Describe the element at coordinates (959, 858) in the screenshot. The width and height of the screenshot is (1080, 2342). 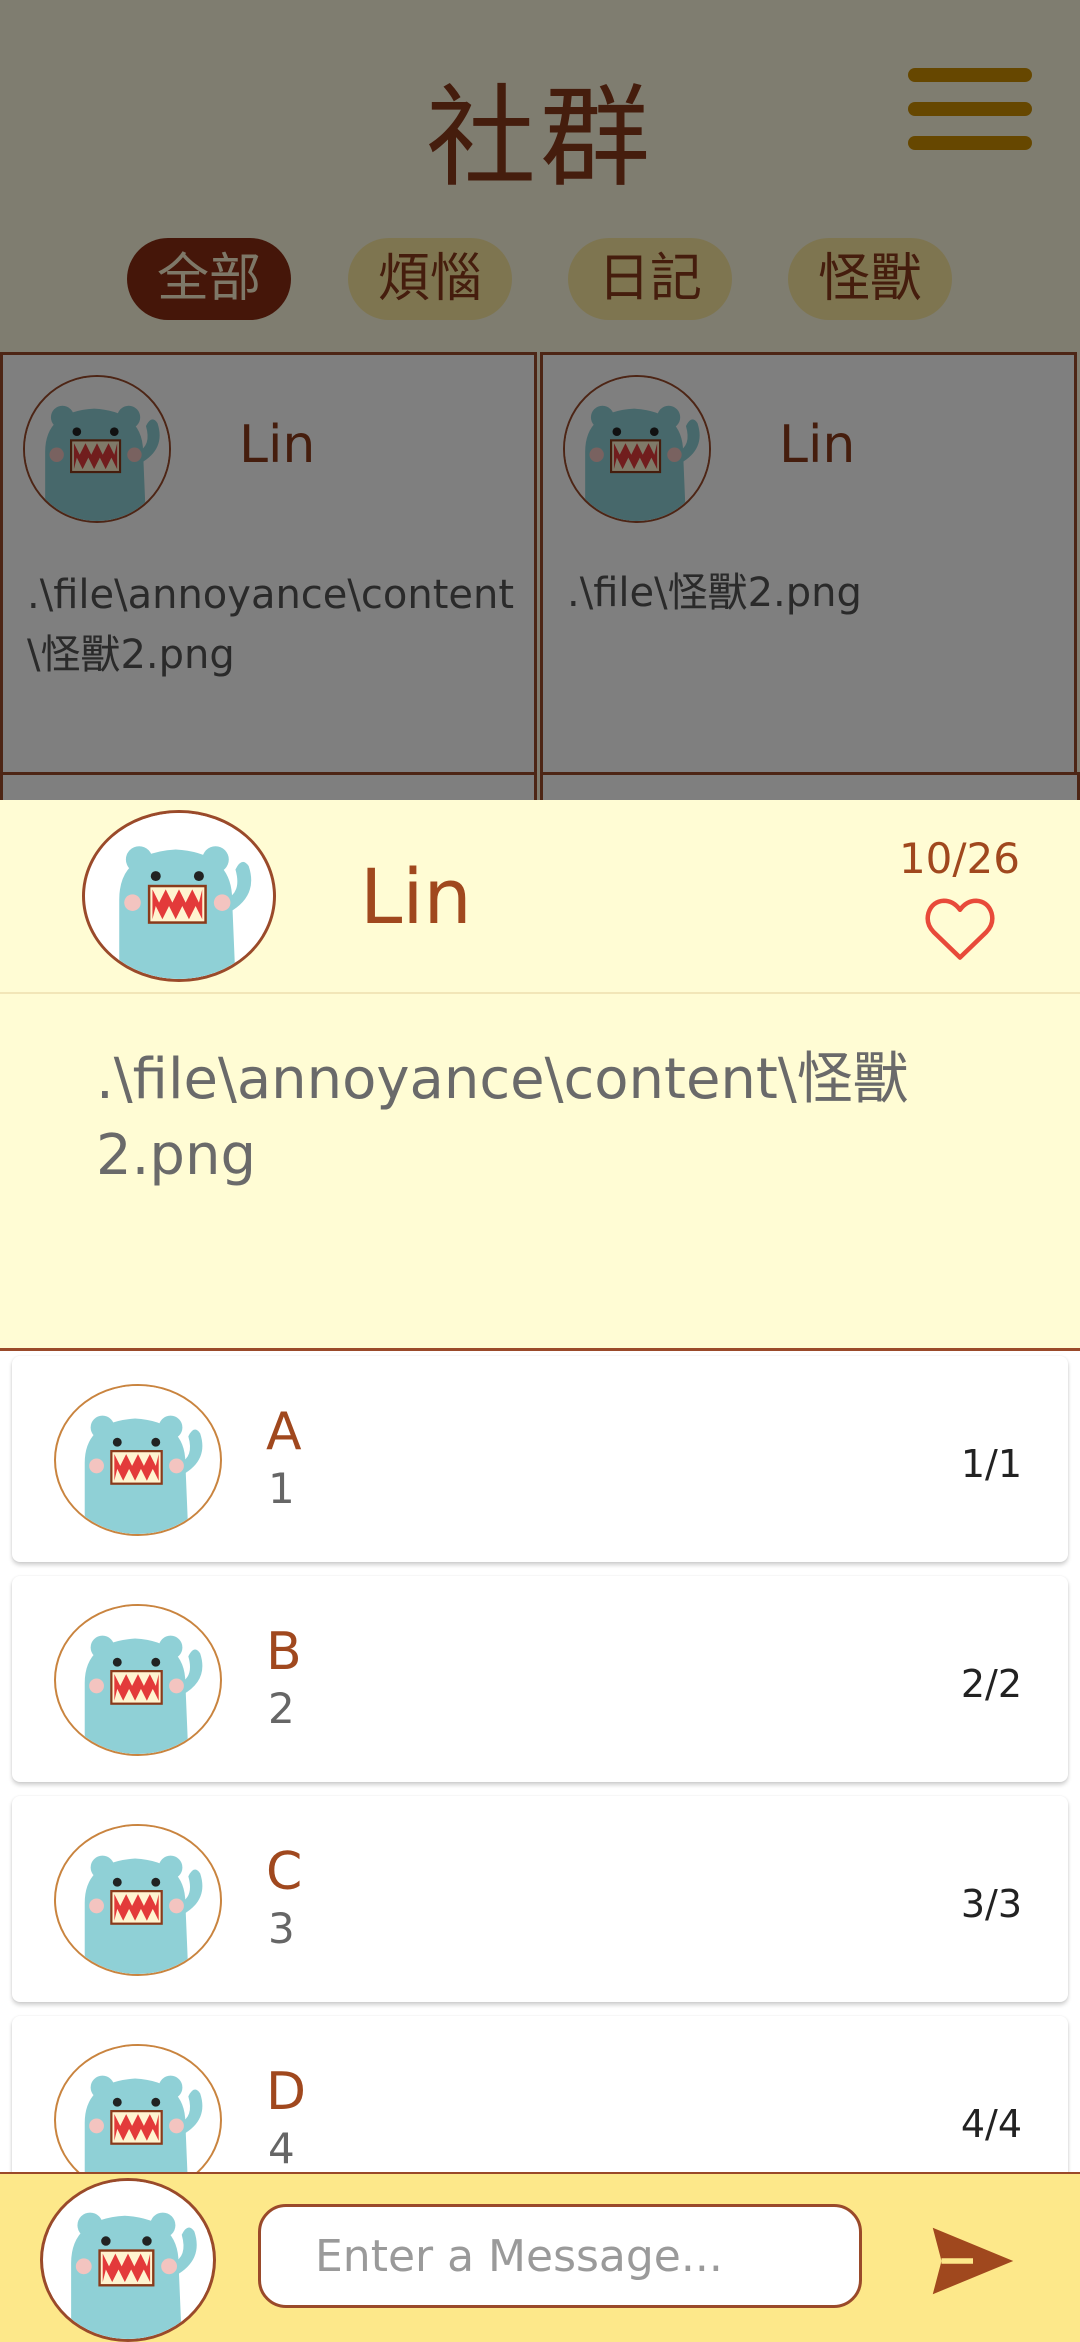
I see `like-count: 10/26` at that location.